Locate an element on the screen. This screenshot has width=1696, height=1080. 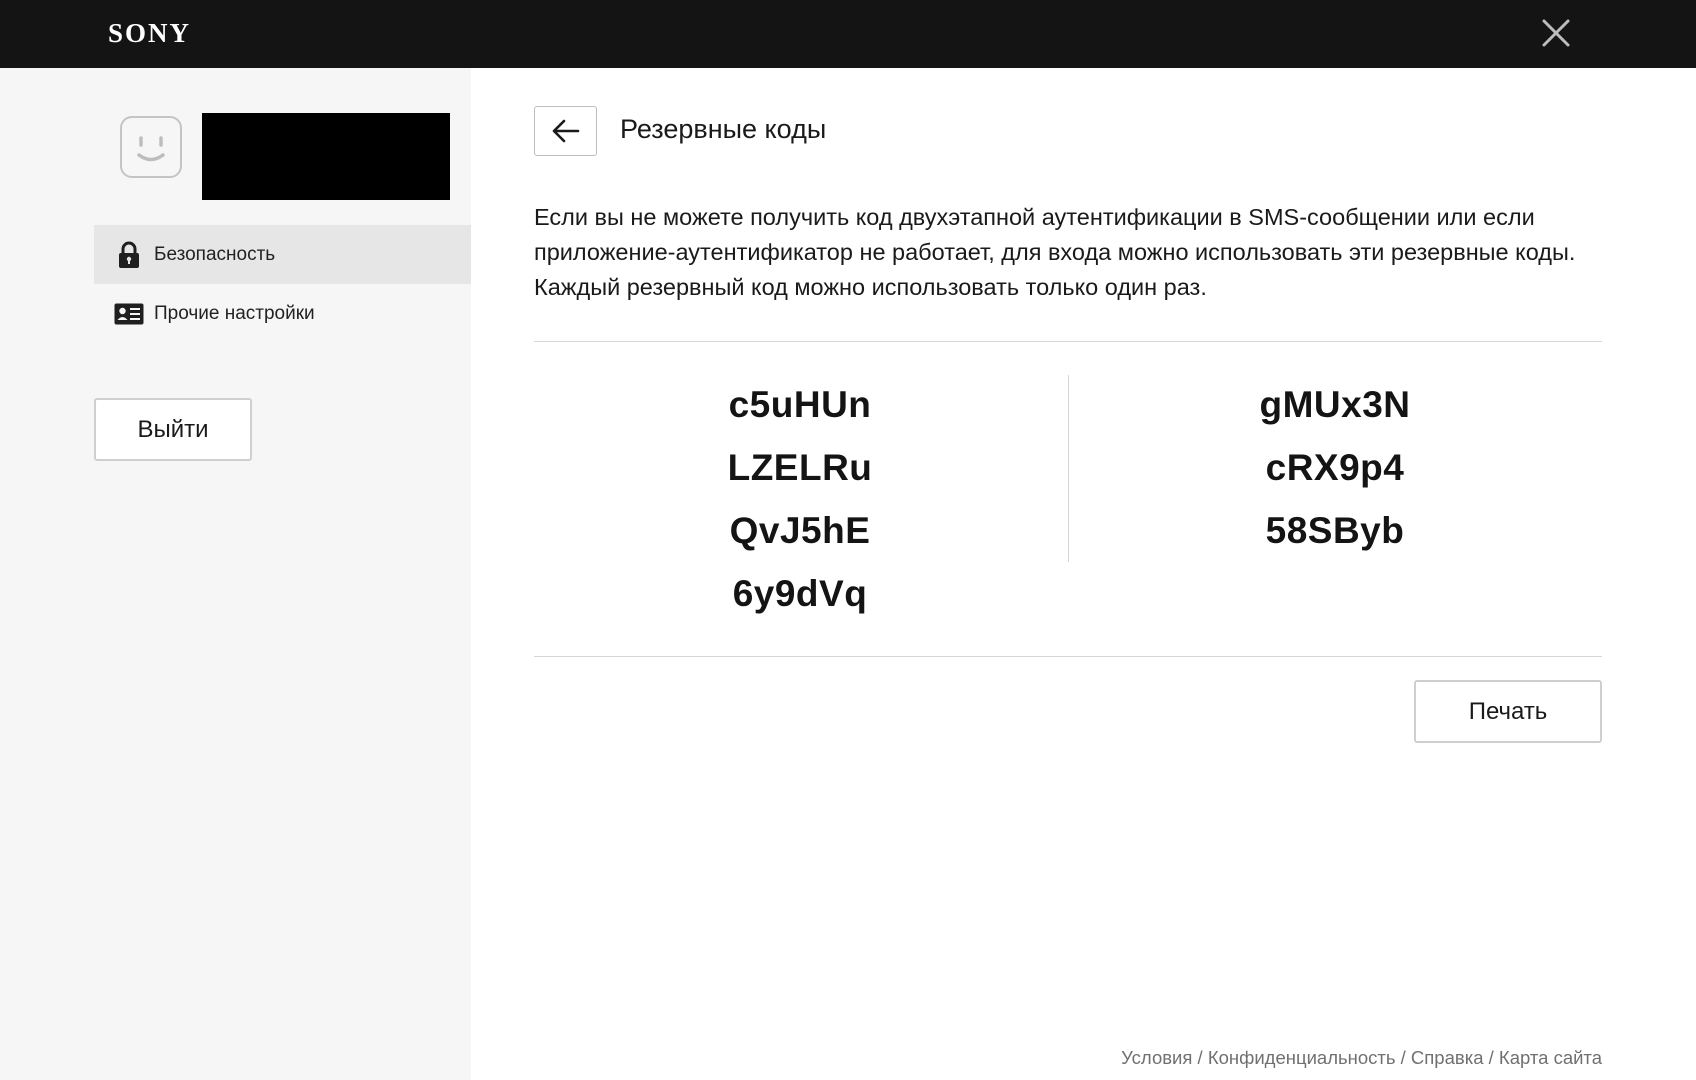
backup-code: cRX9p4 is located at coordinates (1335, 467).